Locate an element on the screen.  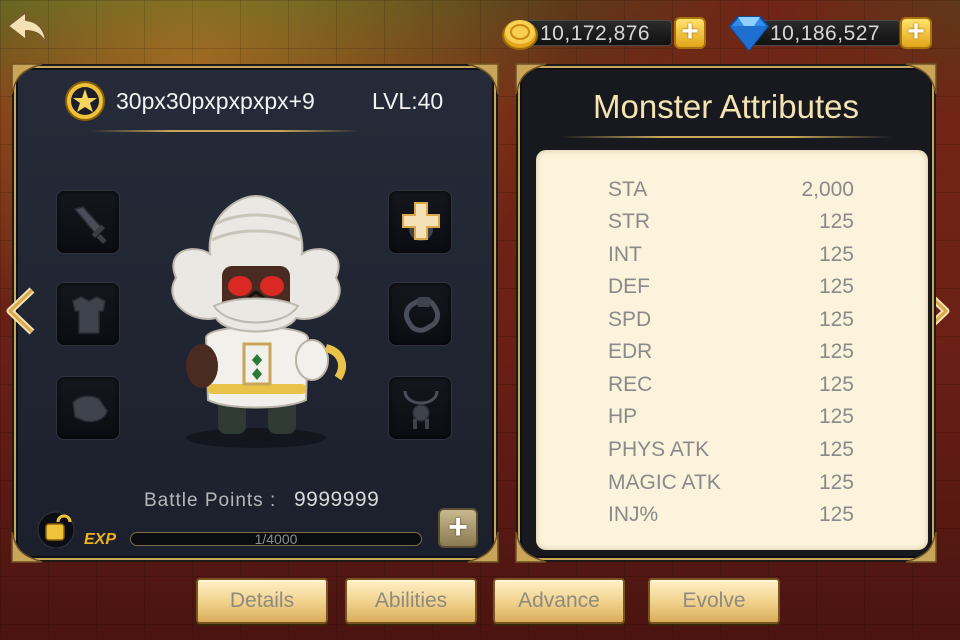
attribute-name: MAGIC ATK is located at coordinates (664, 482).